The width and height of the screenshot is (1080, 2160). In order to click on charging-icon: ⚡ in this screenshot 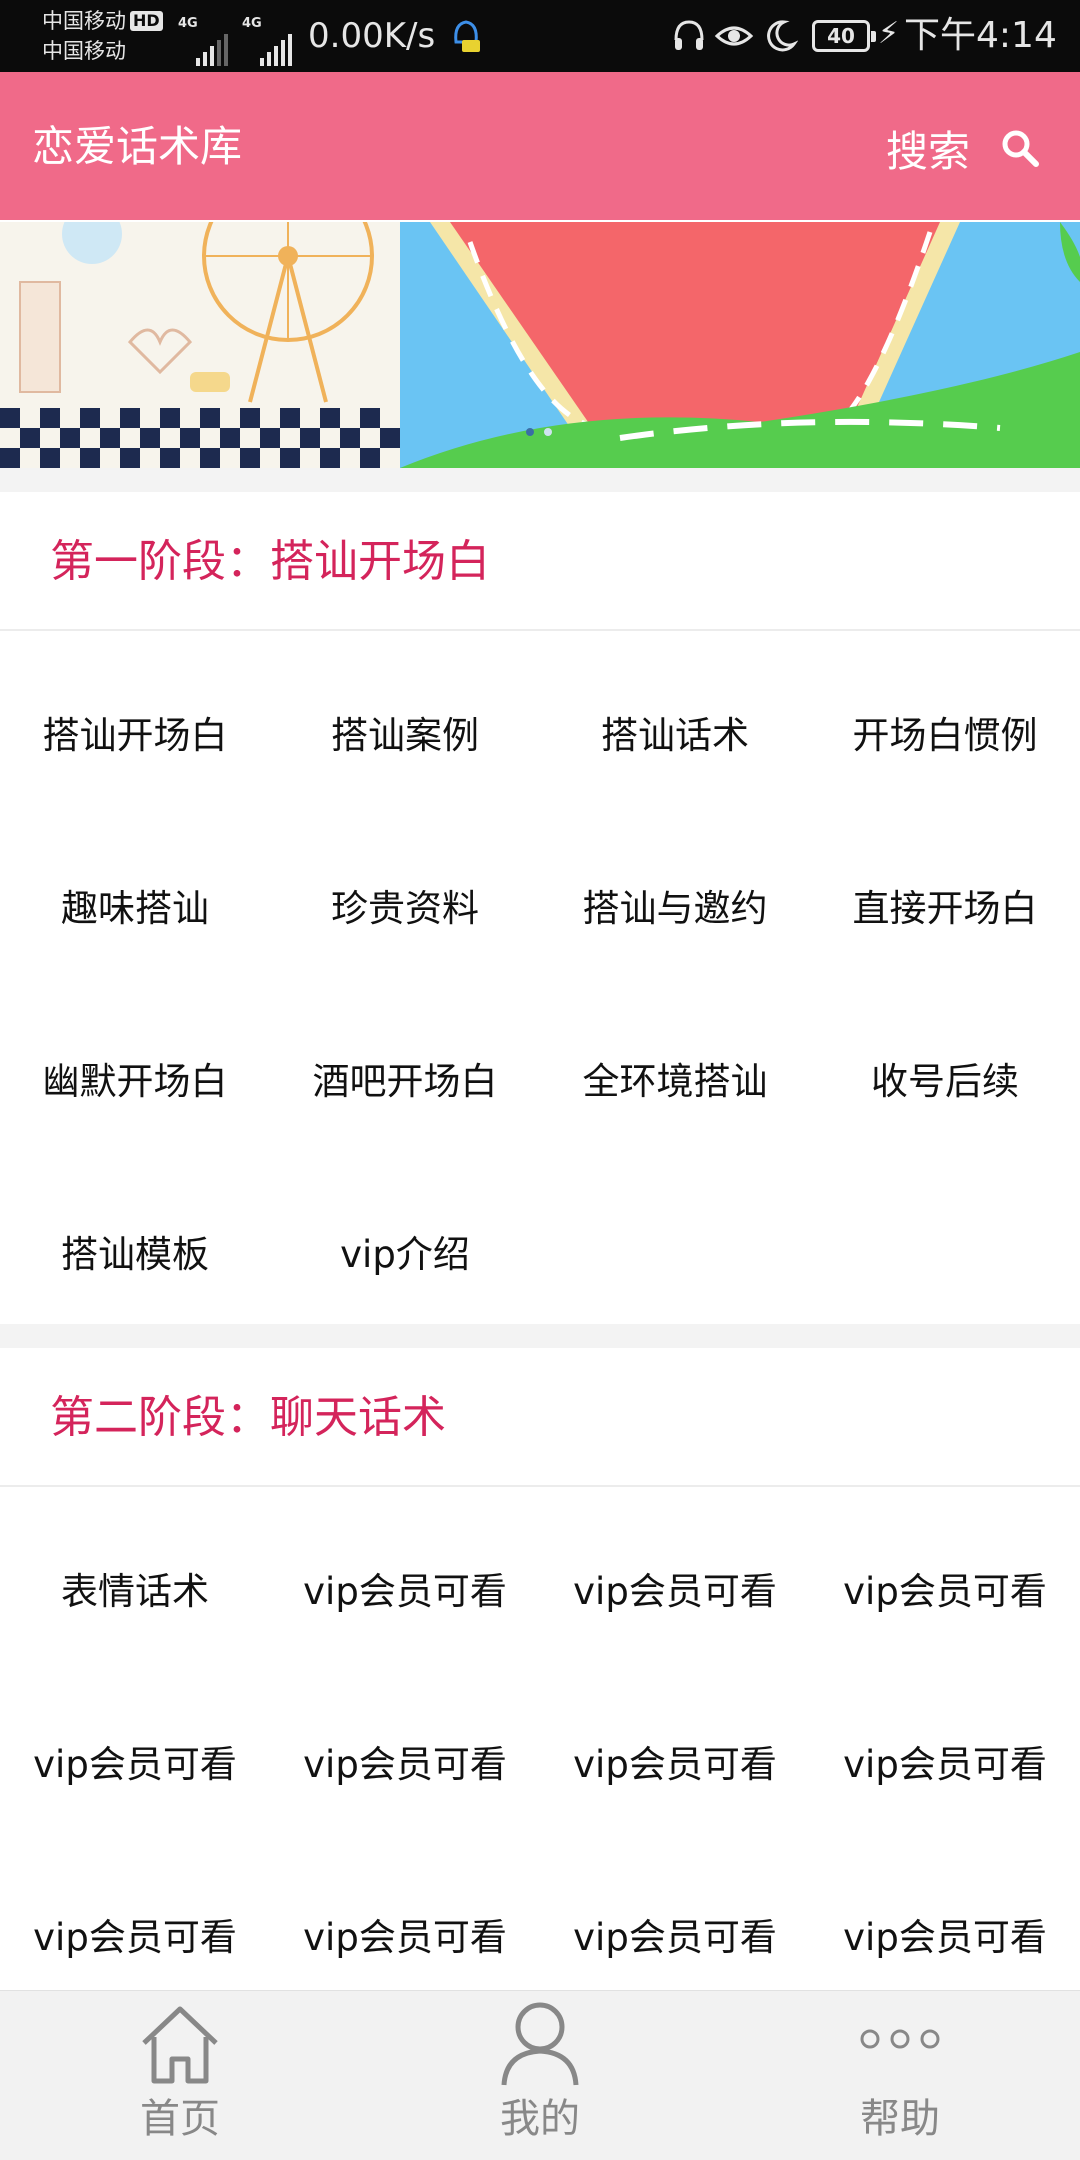, I will do `click(889, 33)`.